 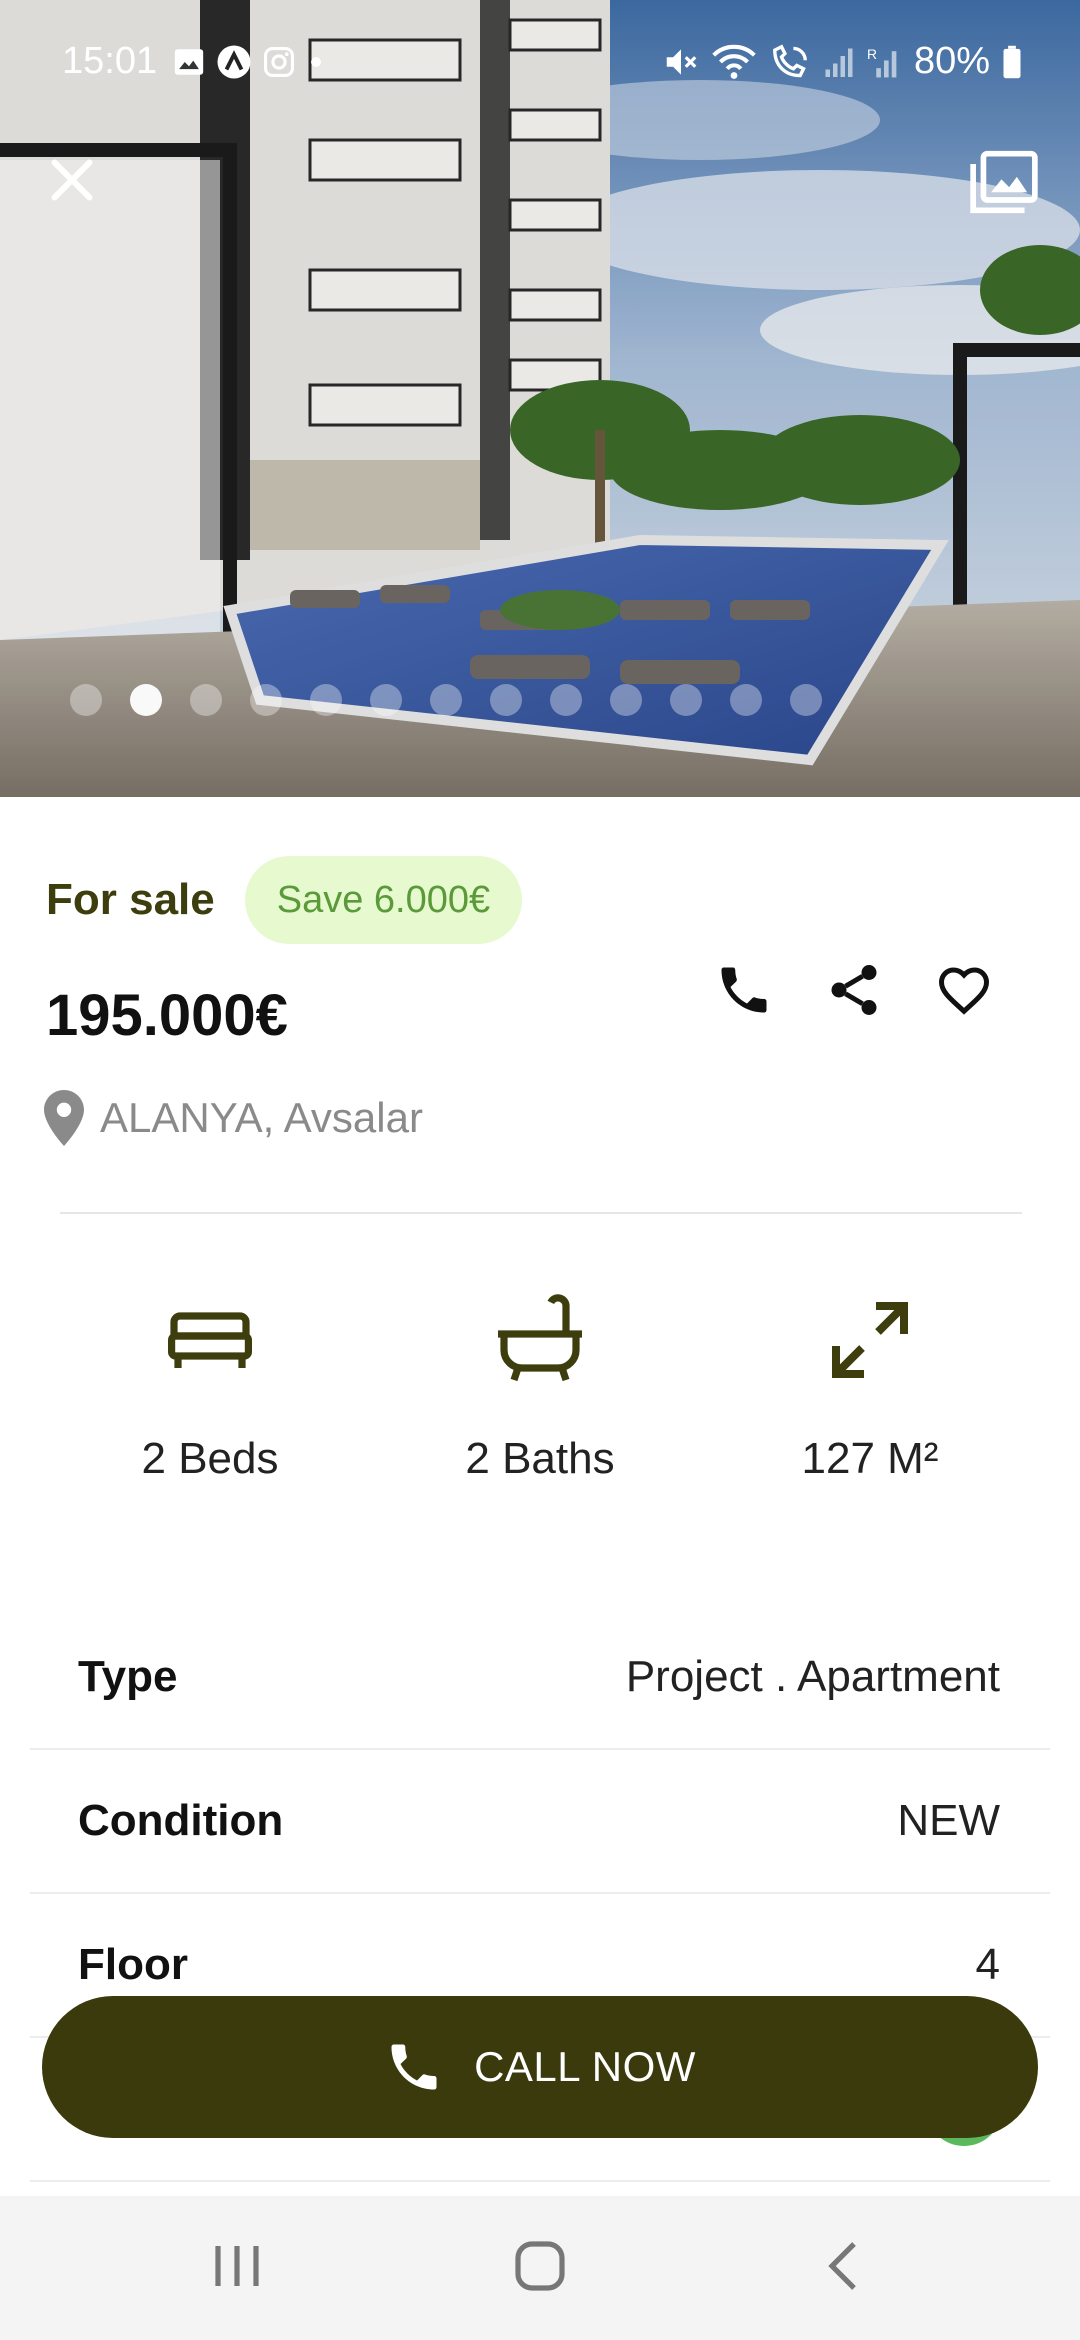 What do you see at coordinates (585, 2066) in the screenshot?
I see `call-now-label: CALL NOW` at bounding box center [585, 2066].